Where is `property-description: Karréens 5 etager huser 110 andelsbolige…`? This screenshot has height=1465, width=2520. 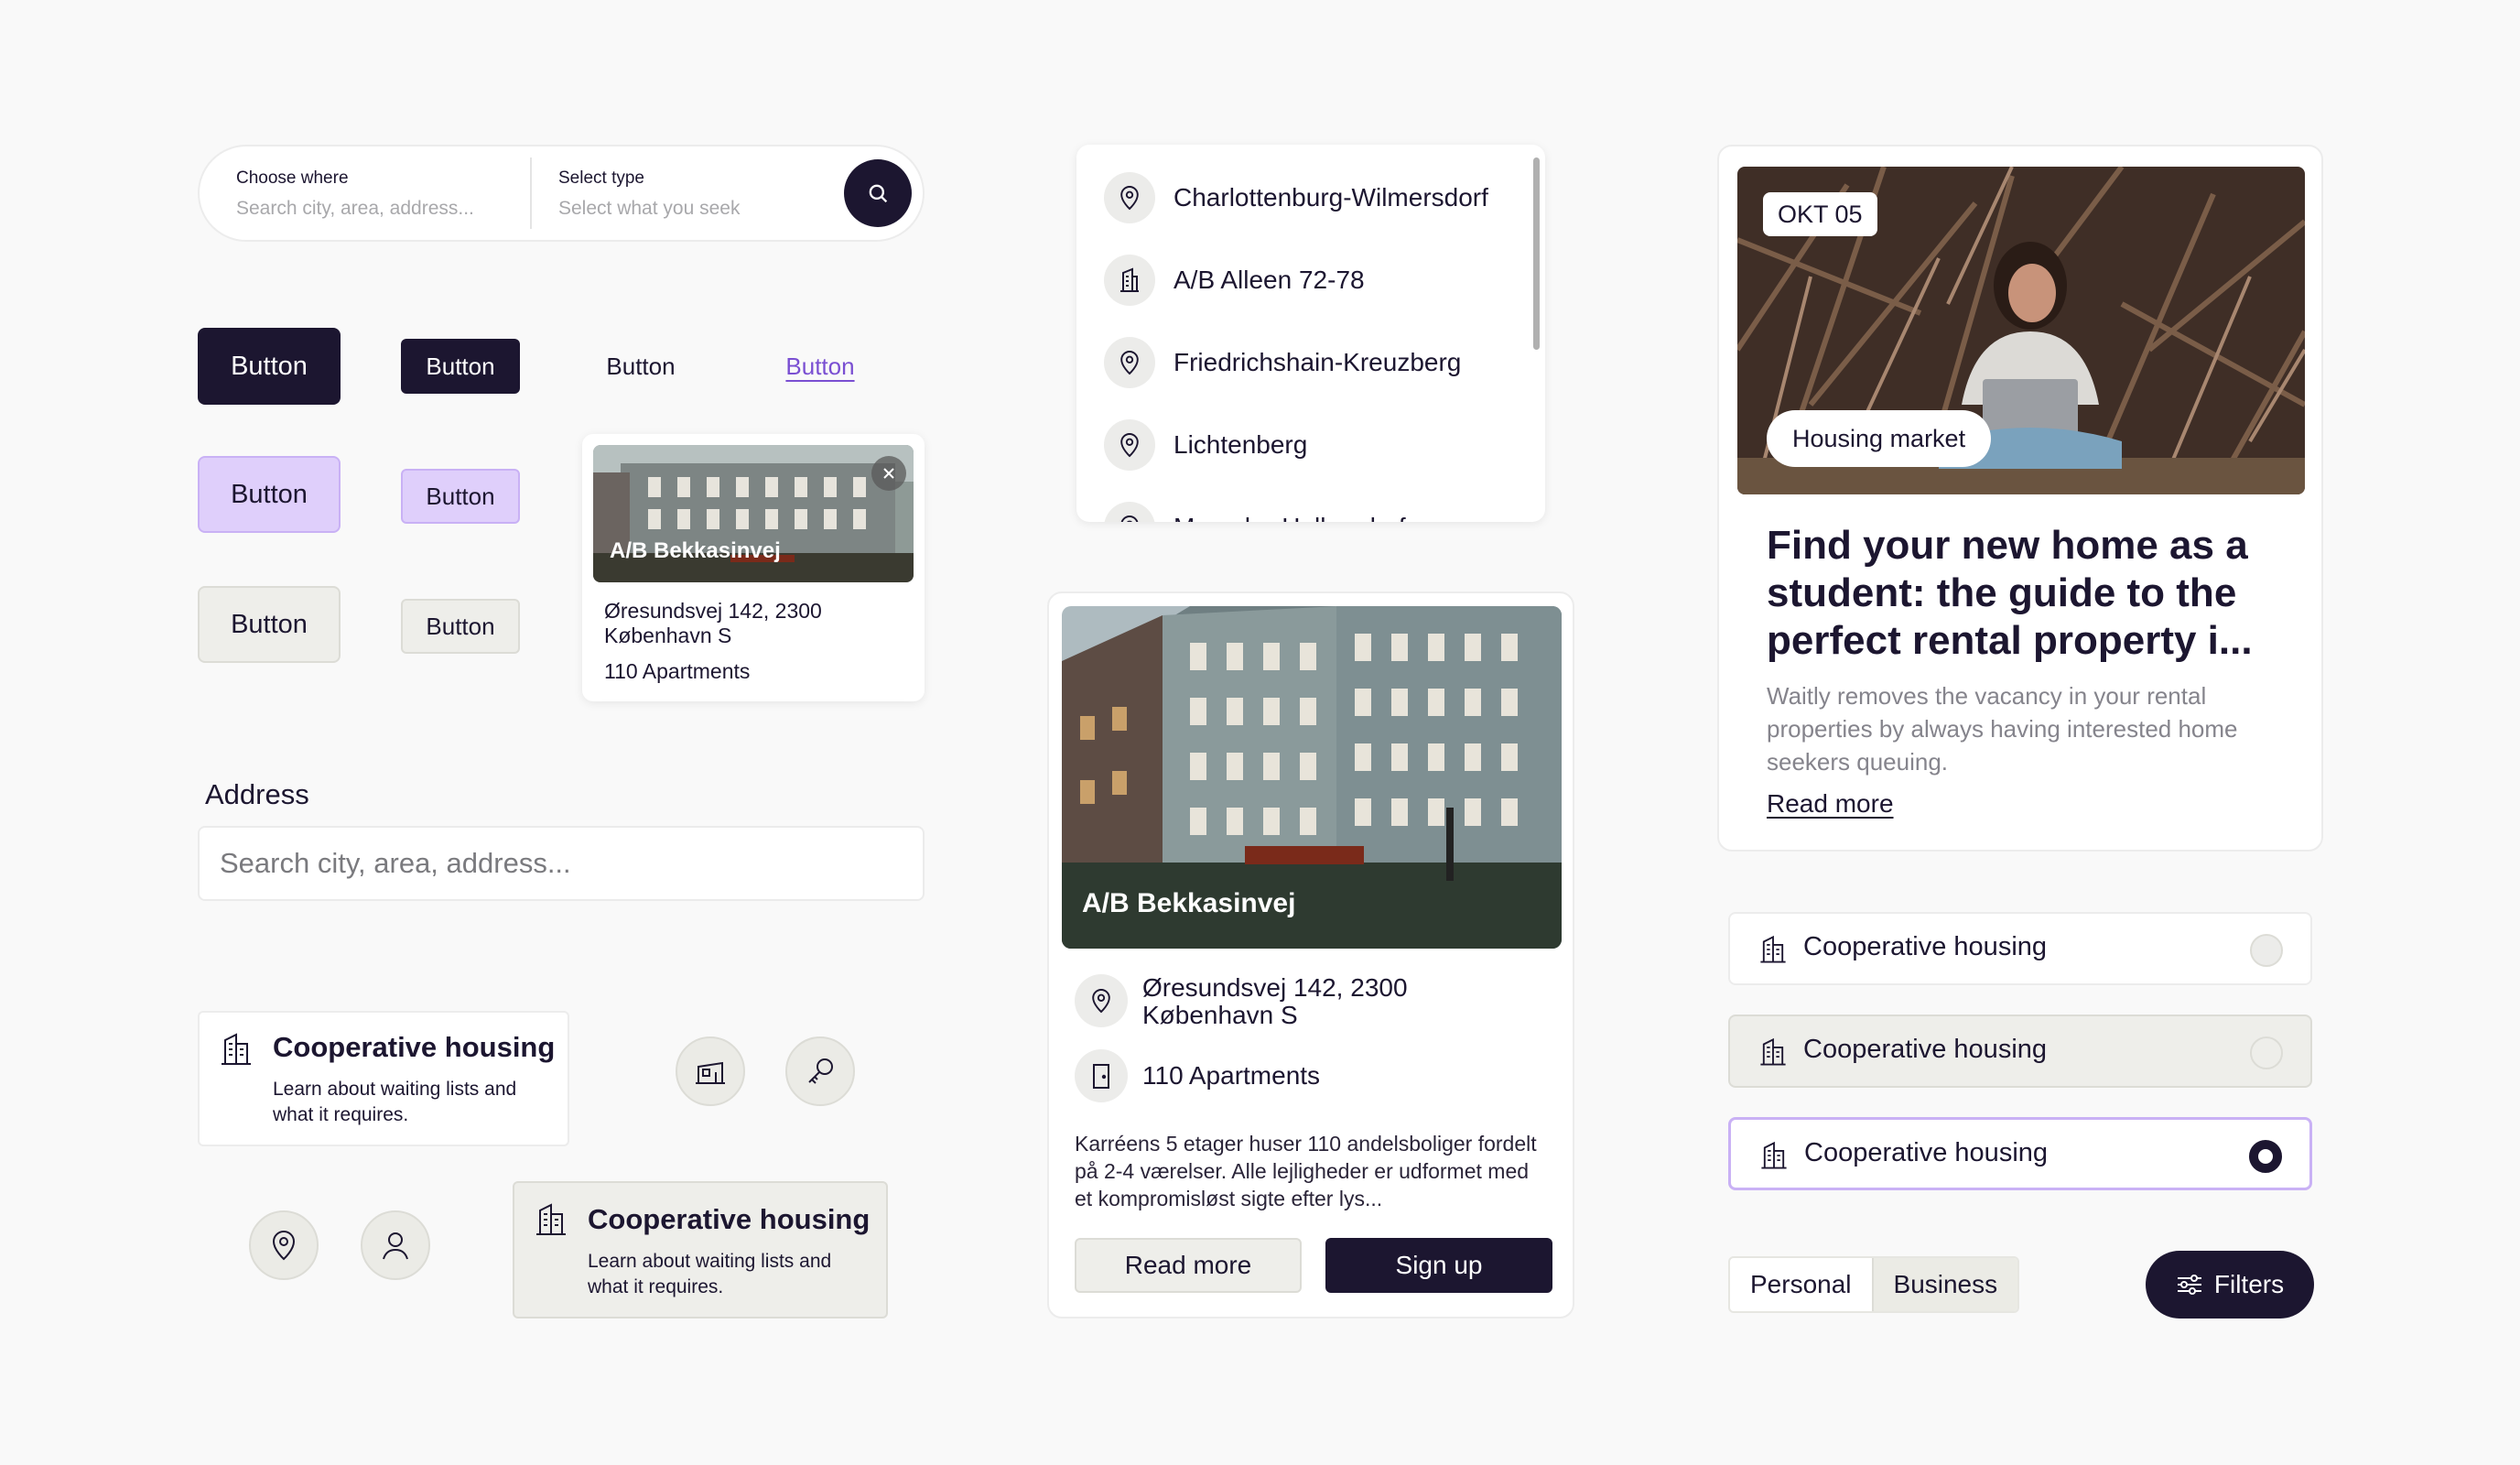
property-description: Karréens 5 etager huser 110 andelsbolige… is located at coordinates (1306, 1171).